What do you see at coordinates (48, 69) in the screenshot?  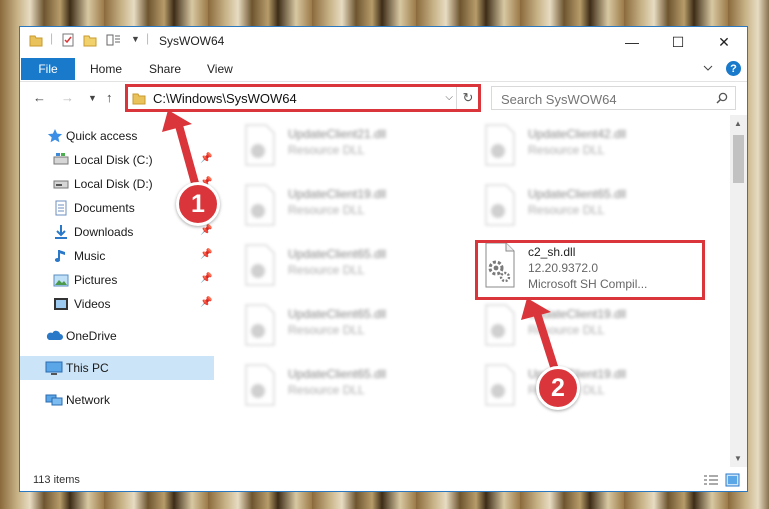 I see `tab-file: File` at bounding box center [48, 69].